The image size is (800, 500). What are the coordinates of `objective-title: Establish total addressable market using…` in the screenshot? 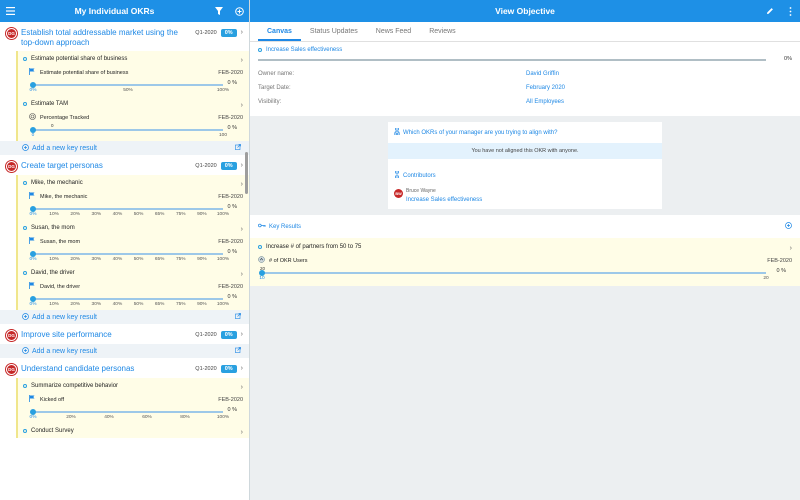 It's located at (104, 37).